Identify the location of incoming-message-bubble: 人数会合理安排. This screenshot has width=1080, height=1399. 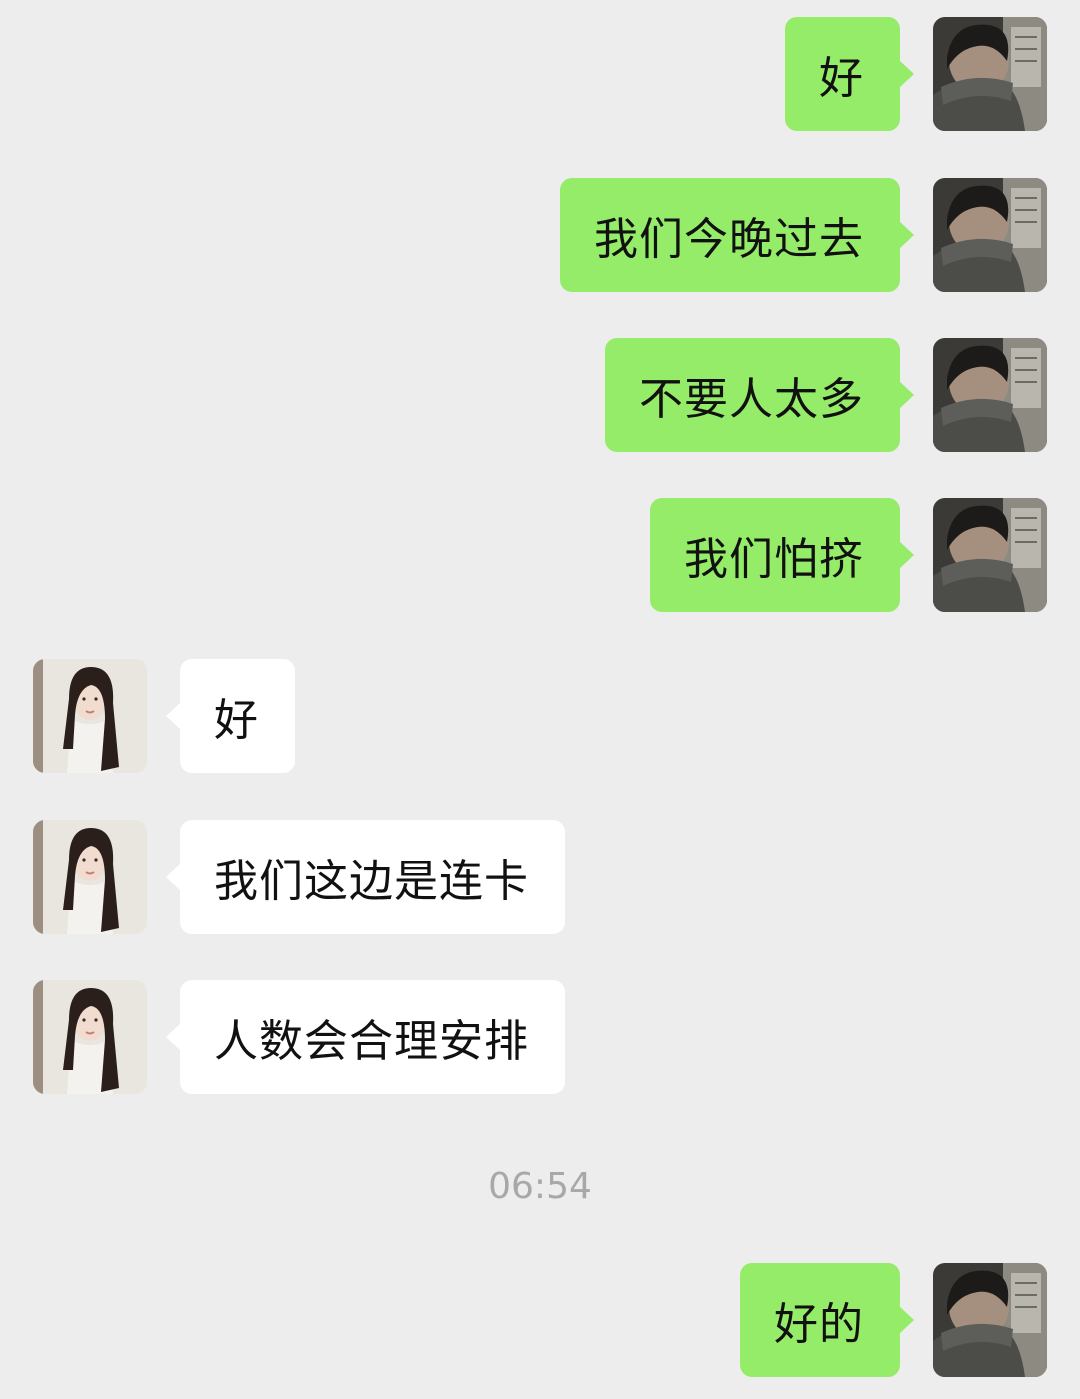
(365, 1037).